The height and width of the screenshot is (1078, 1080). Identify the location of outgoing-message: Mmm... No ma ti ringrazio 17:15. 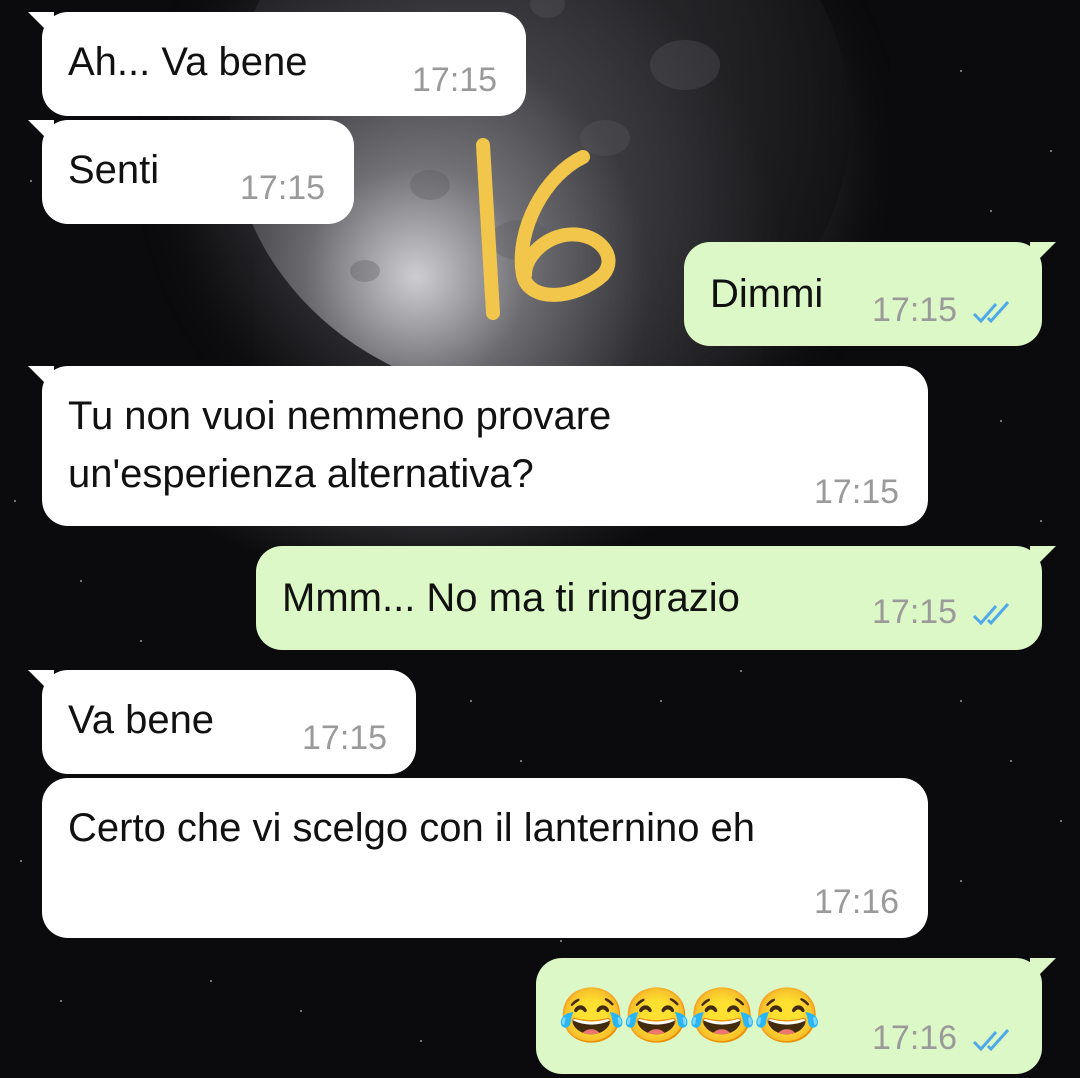
(656, 598).